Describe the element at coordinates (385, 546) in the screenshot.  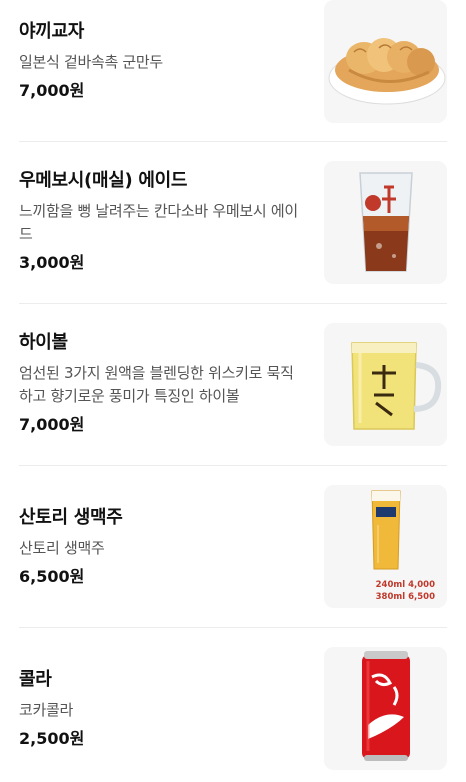
I see `beer-glass-icon: 240ml 4,000 380ml 6,500` at that location.